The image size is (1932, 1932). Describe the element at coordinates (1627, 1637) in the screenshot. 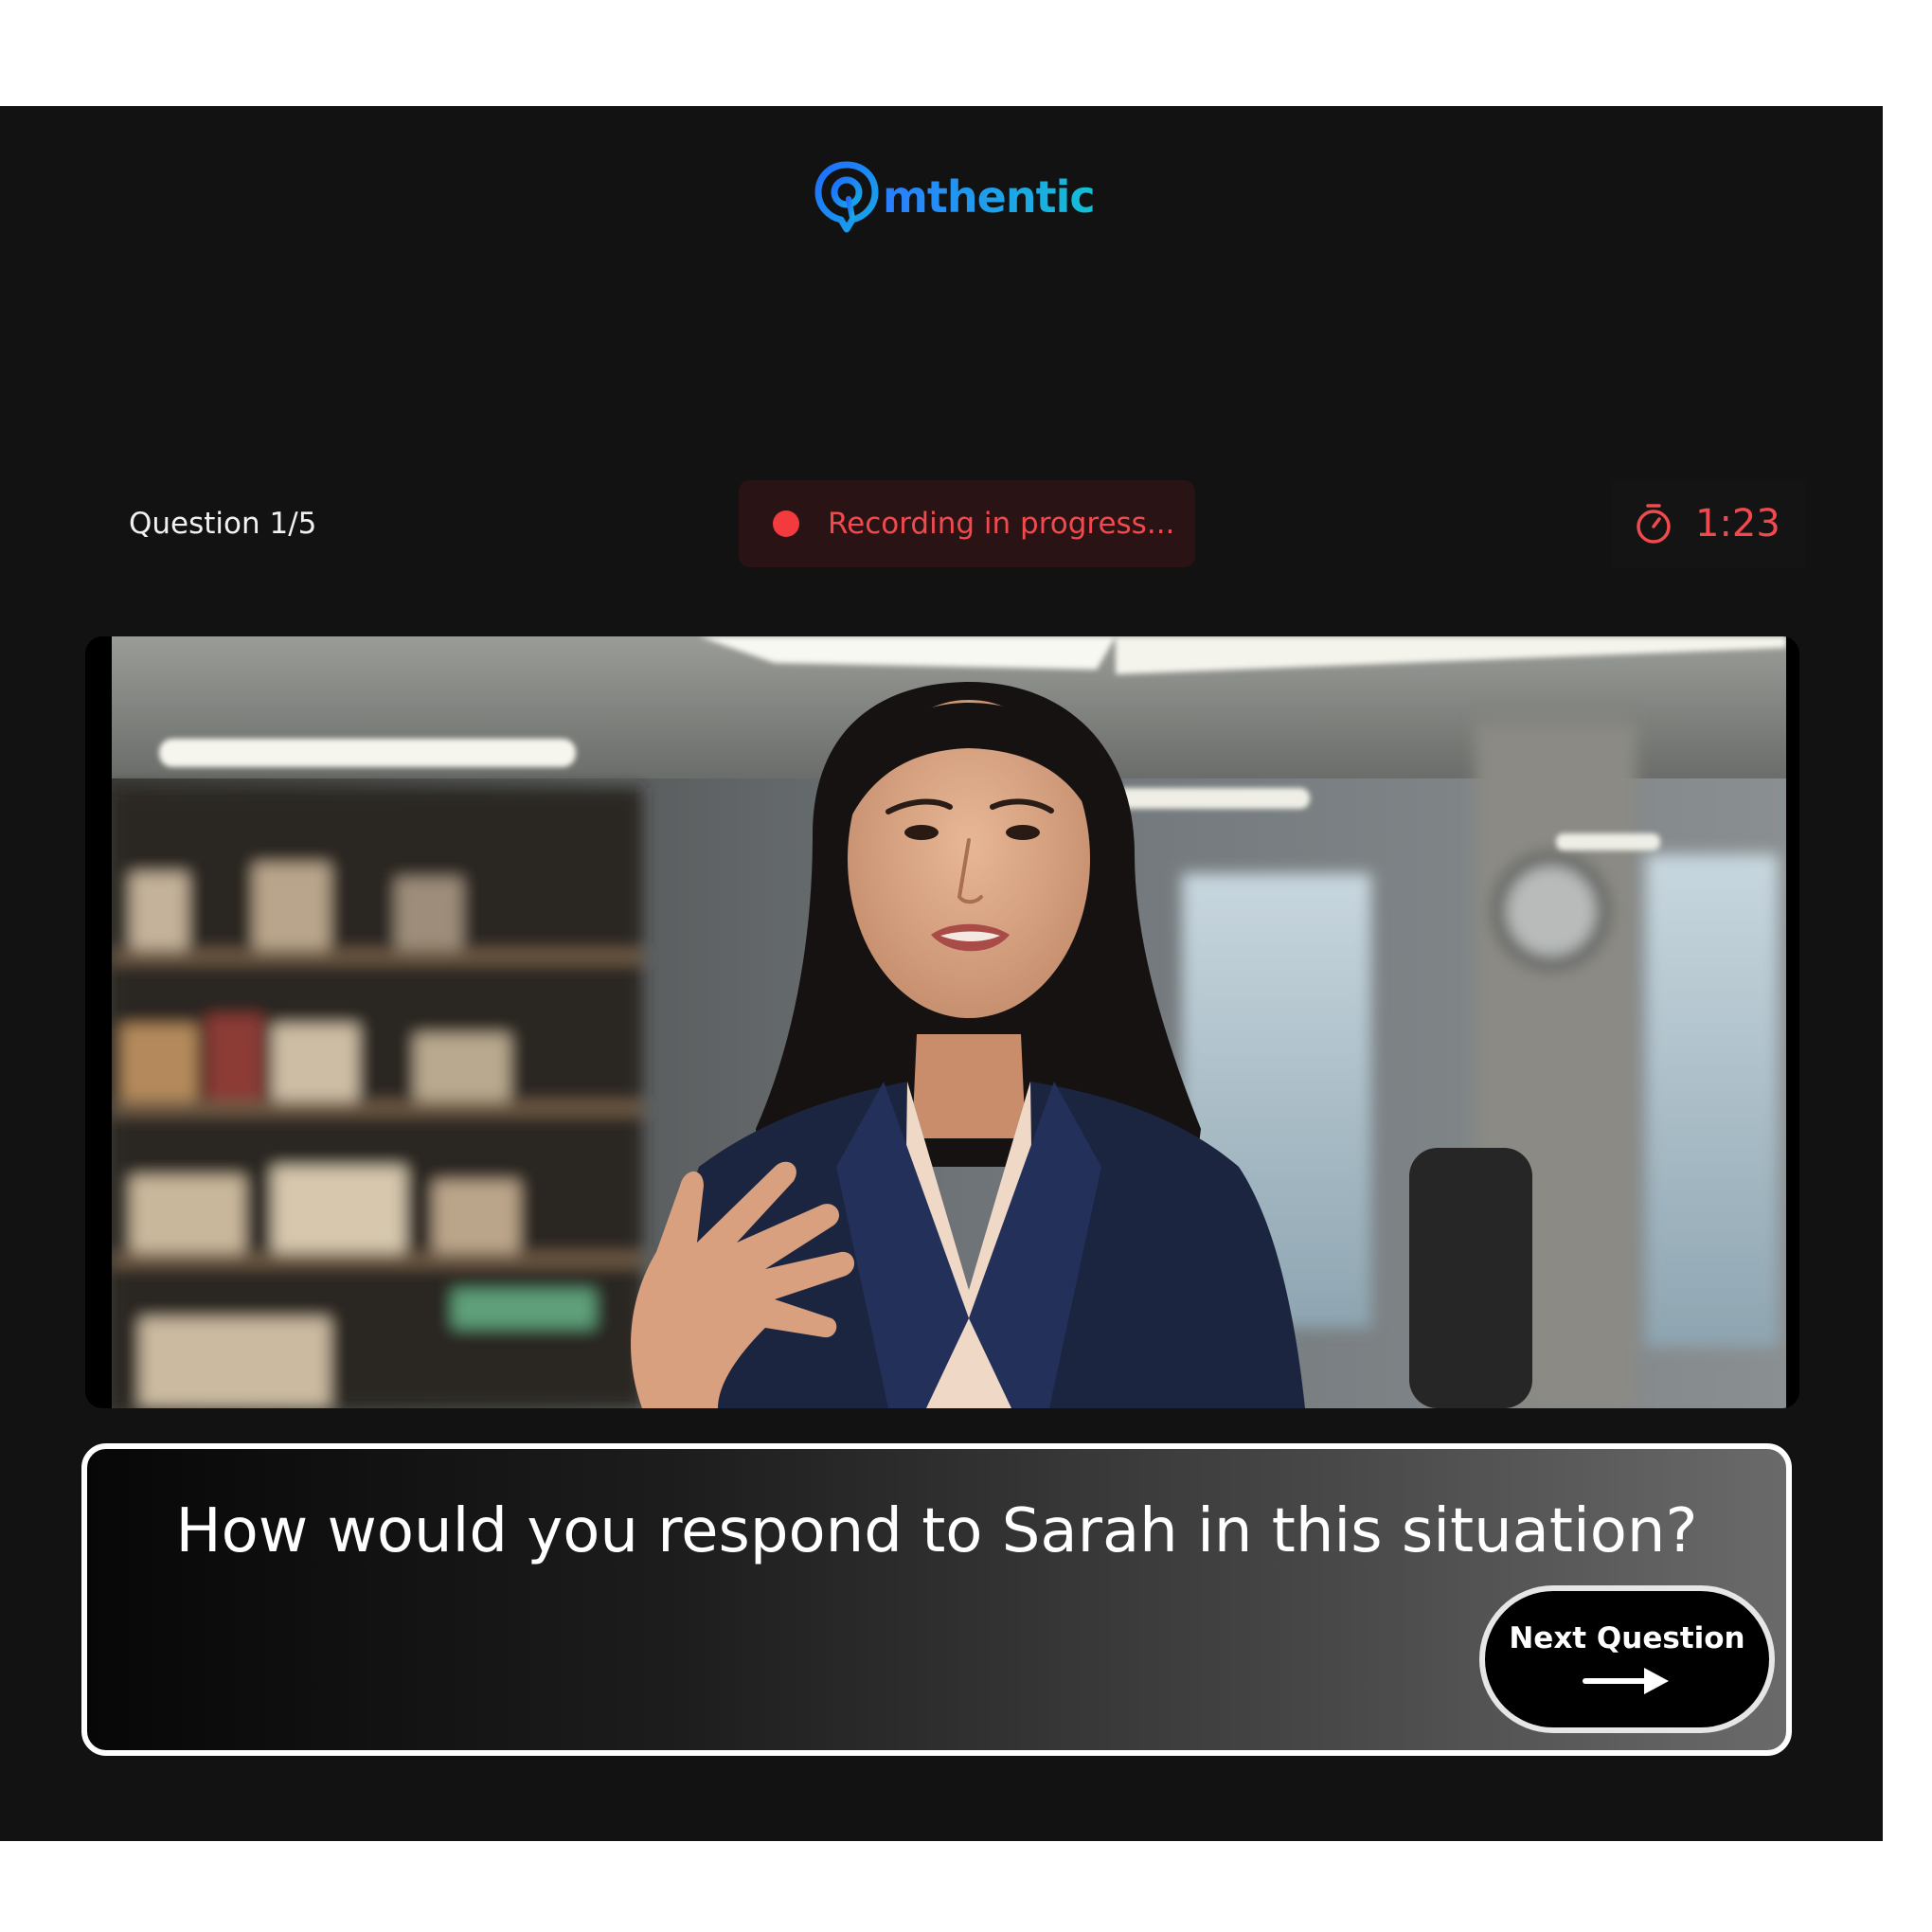

I see `next-question-label: Next Question` at that location.